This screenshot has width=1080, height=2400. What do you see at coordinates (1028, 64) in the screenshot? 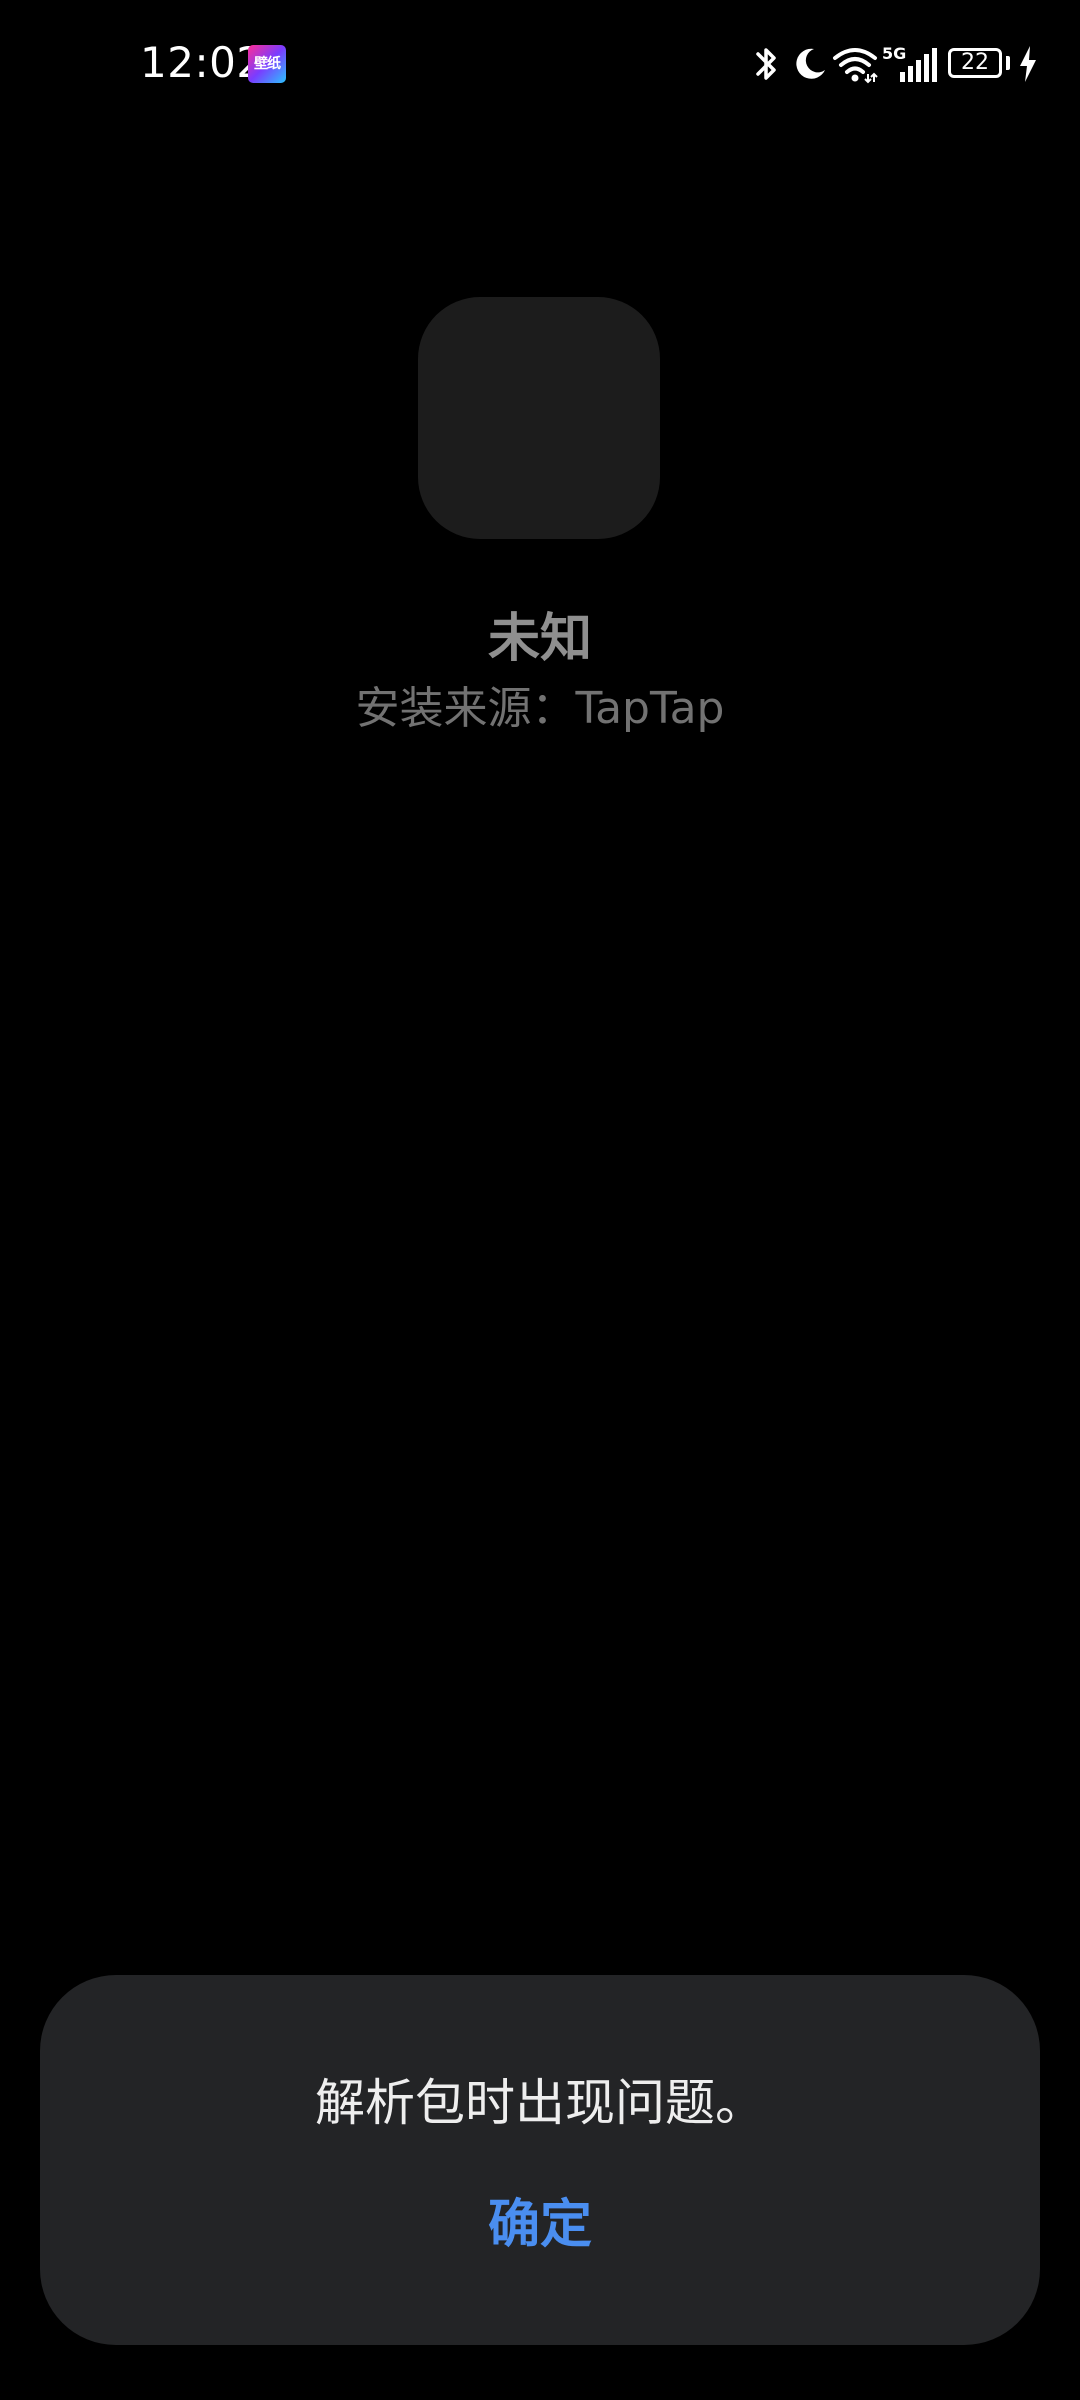
I see `charging-icon` at bounding box center [1028, 64].